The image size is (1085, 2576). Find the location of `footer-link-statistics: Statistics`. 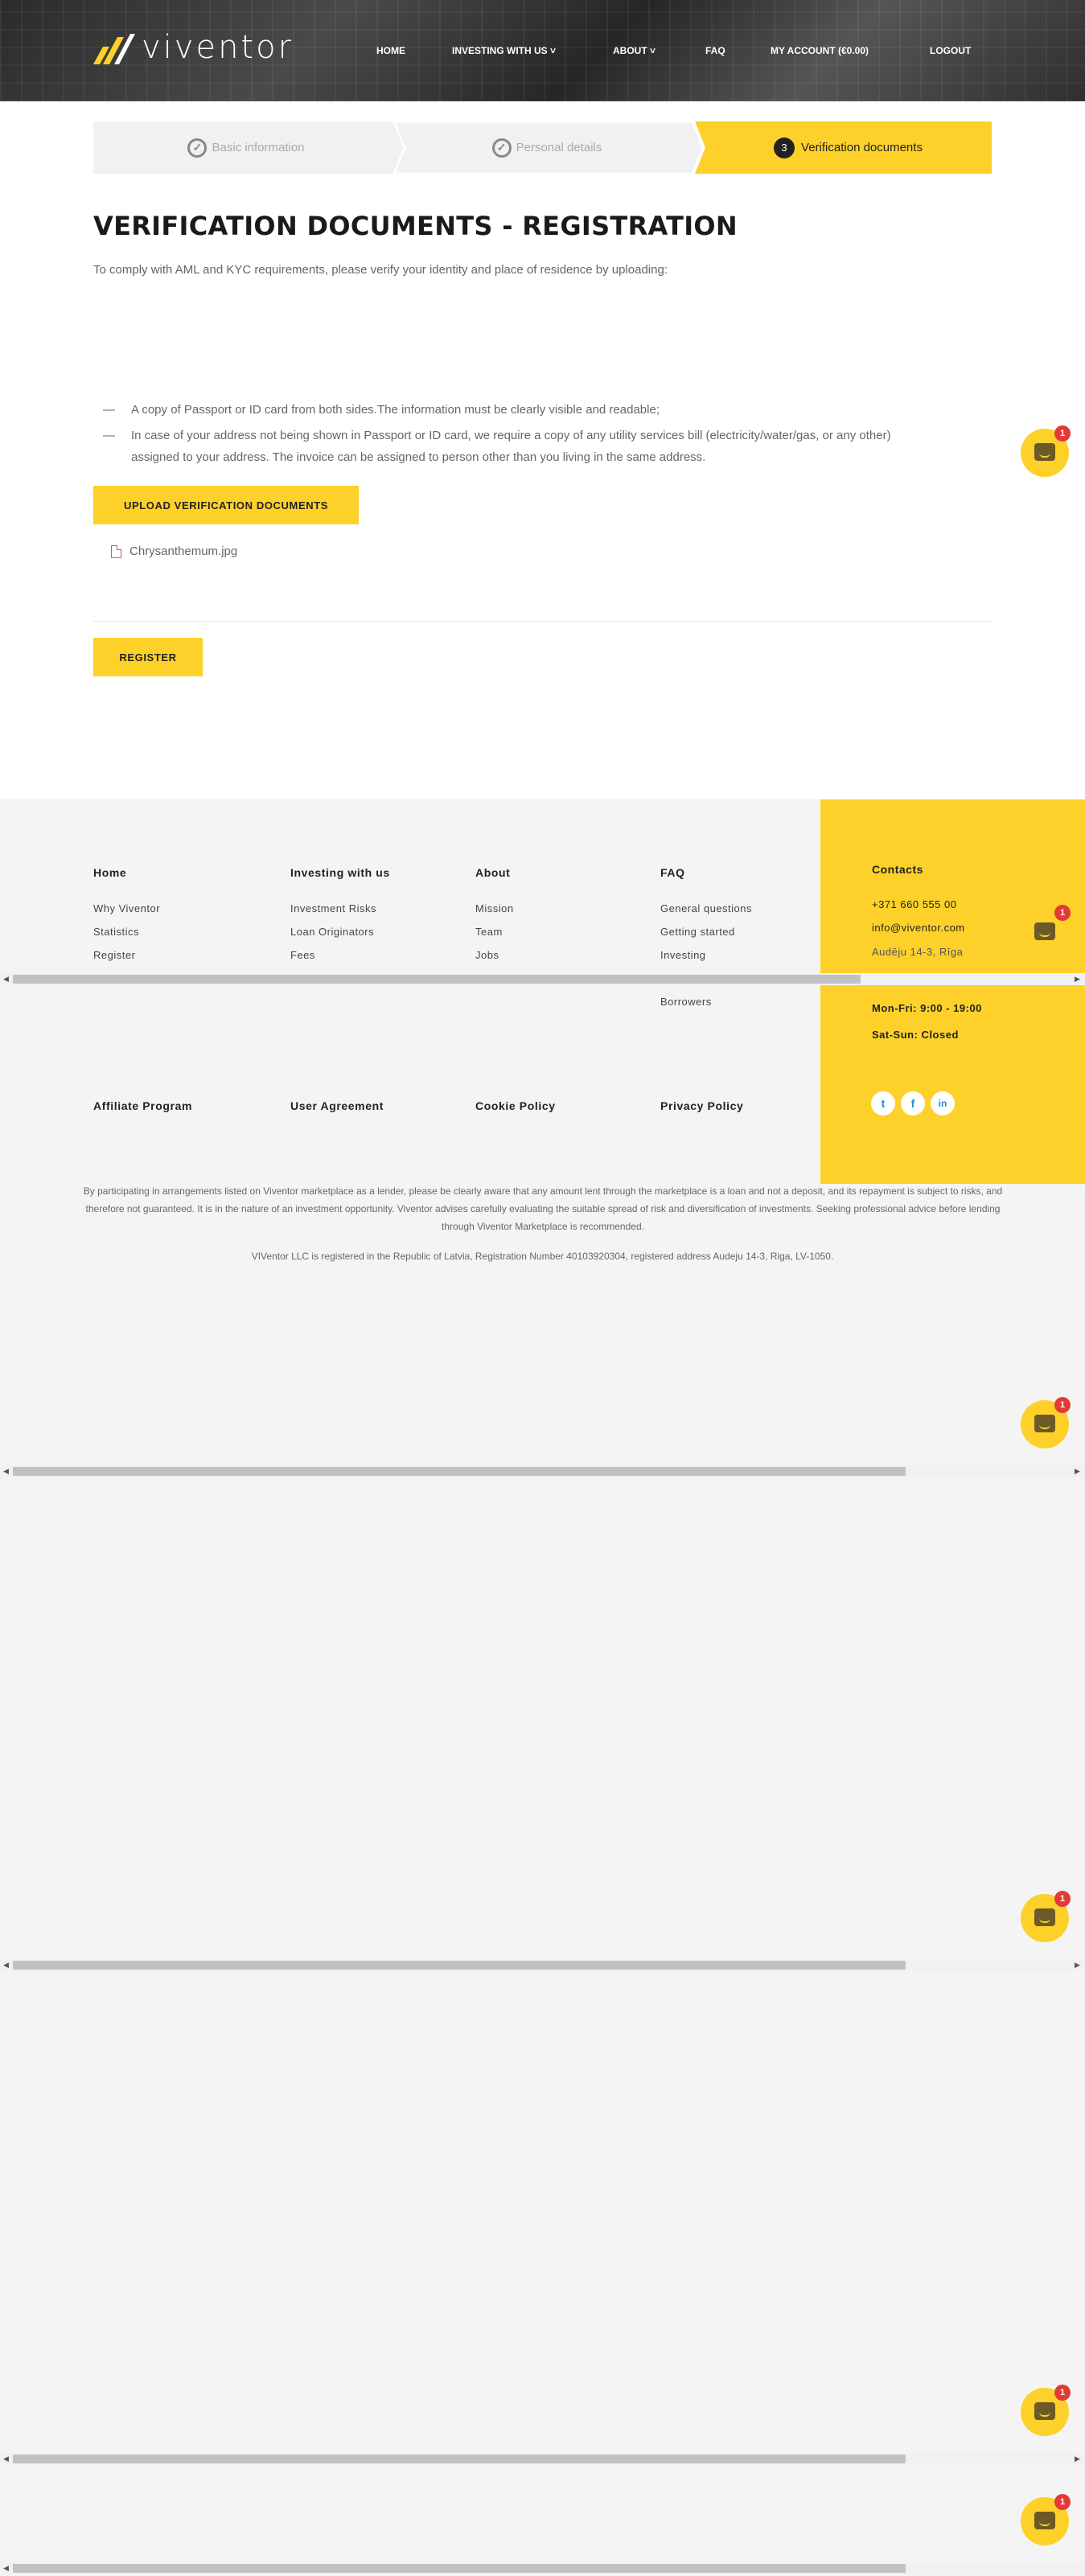

footer-link-statistics: Statistics is located at coordinates (116, 932).